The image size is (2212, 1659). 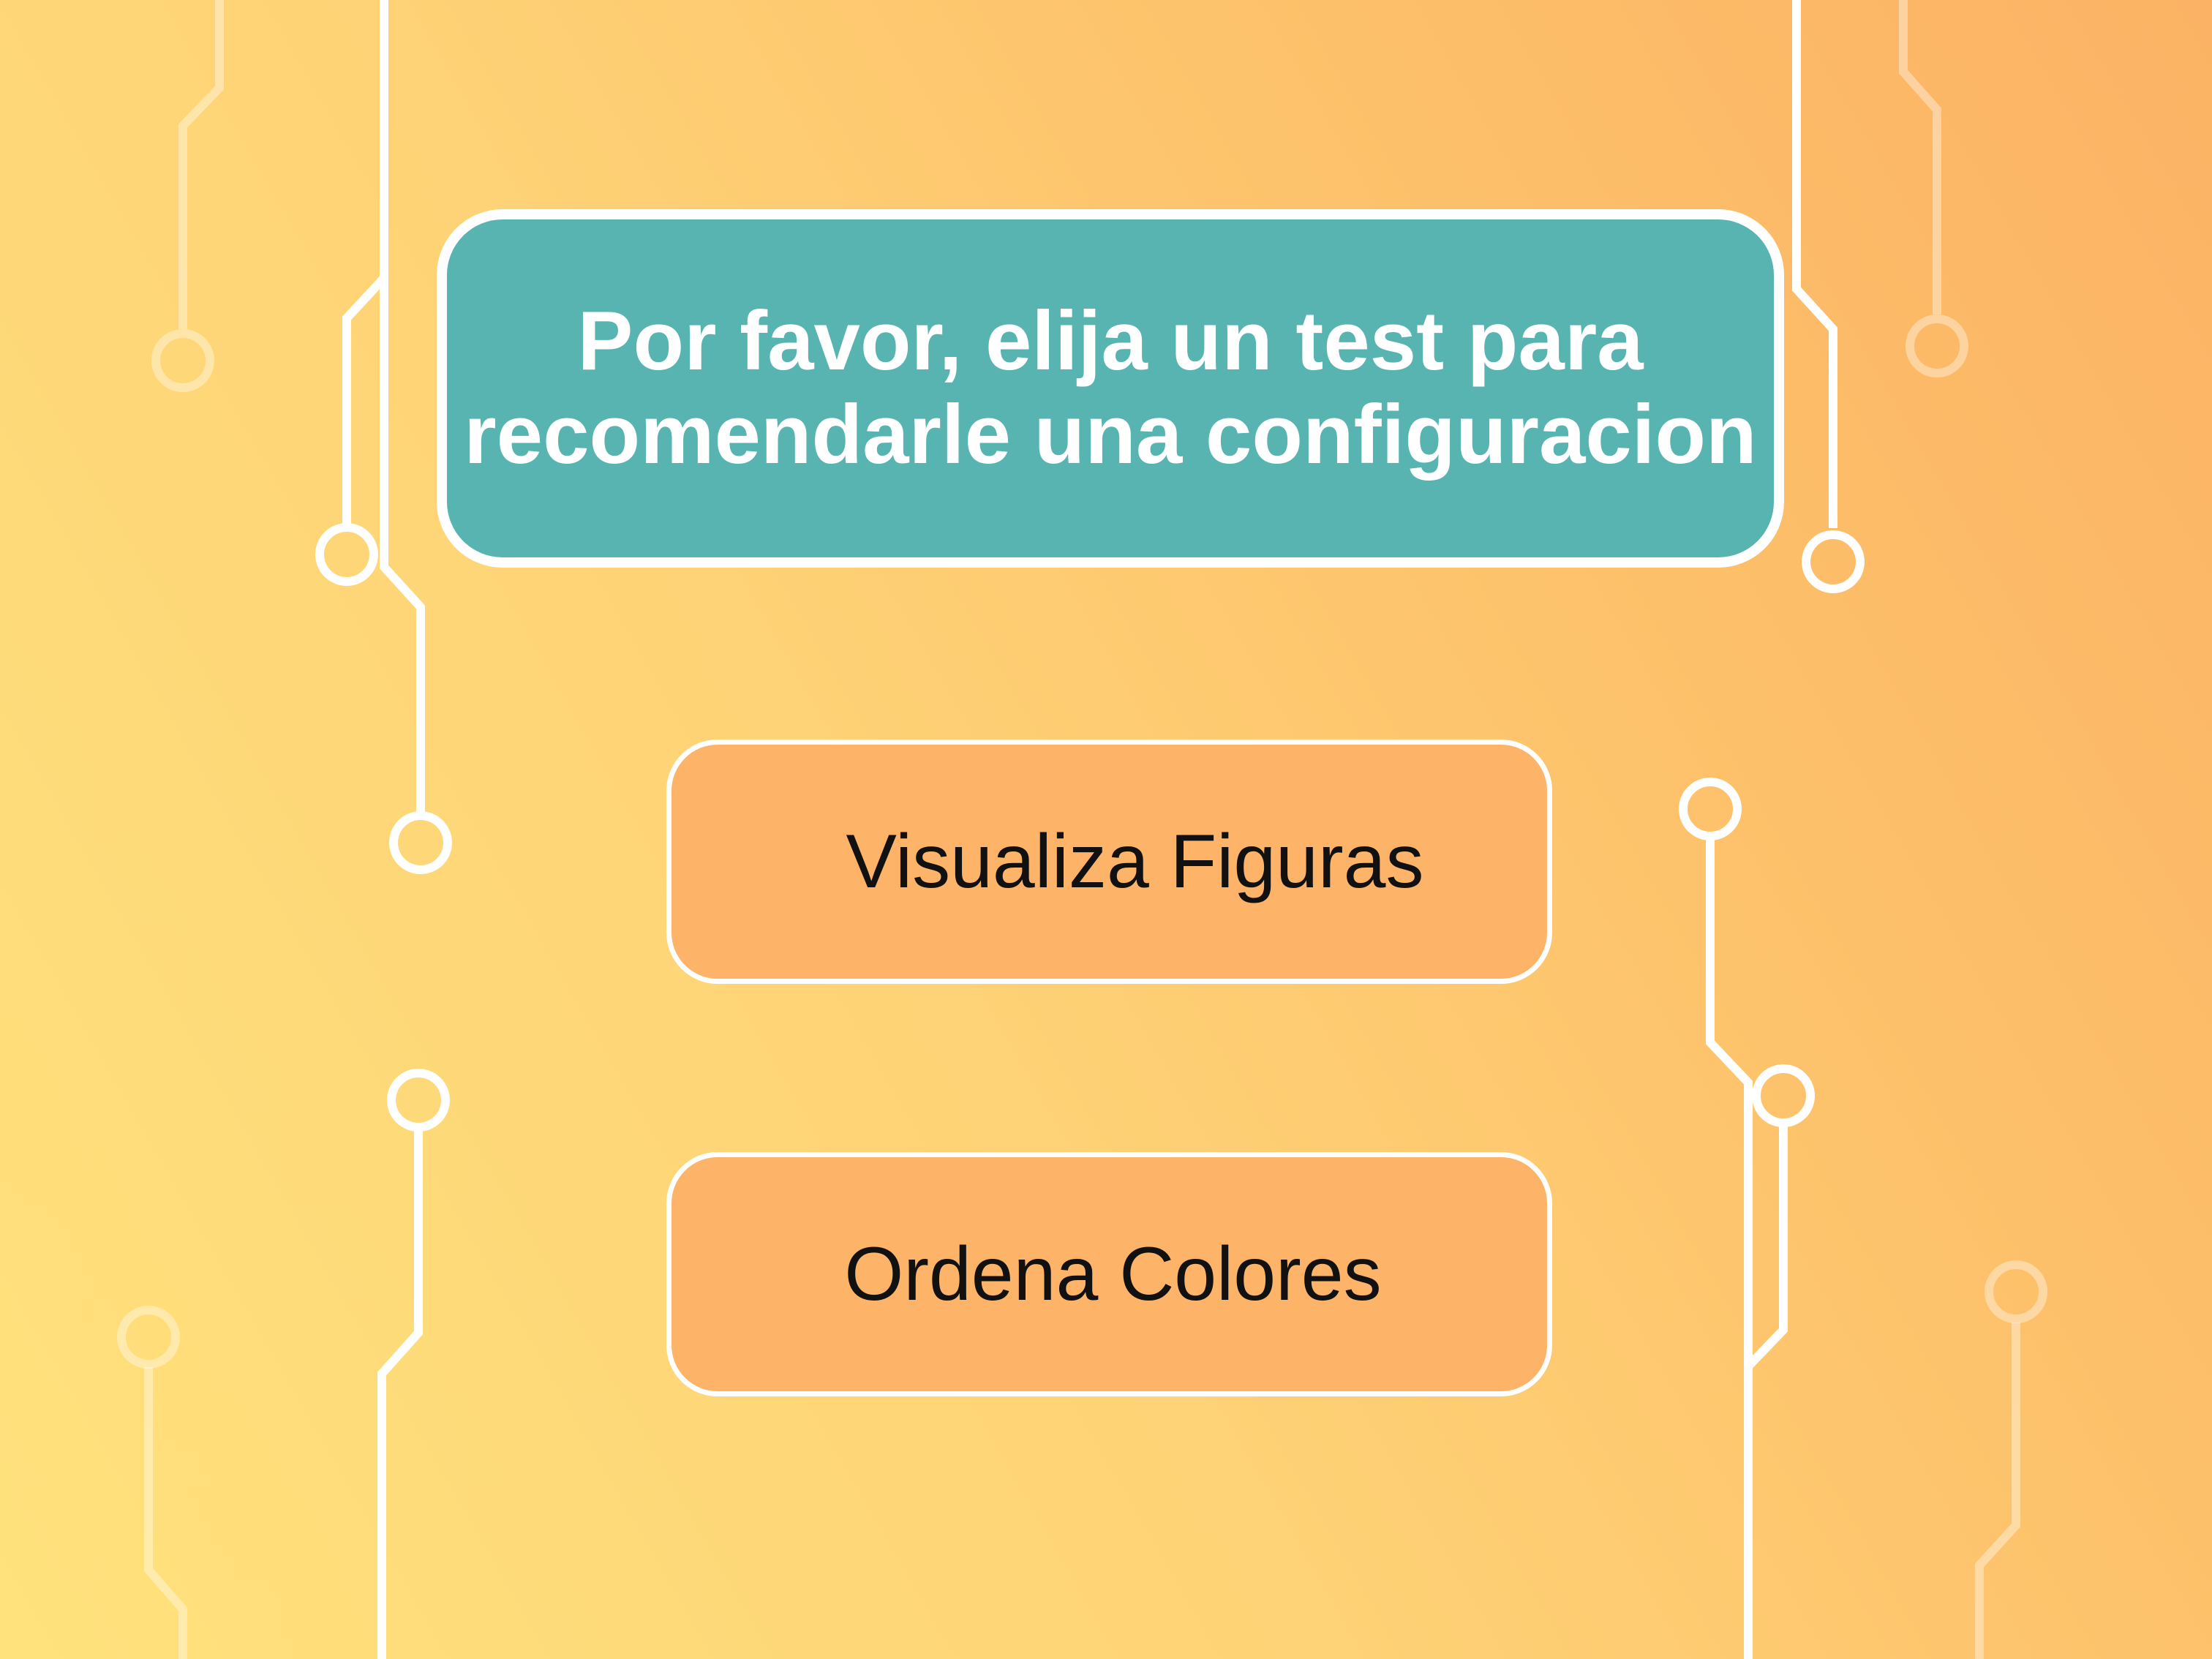 I want to click on visualiza-figuras-button: Visualiza Figuras, so click(x=1109, y=862).